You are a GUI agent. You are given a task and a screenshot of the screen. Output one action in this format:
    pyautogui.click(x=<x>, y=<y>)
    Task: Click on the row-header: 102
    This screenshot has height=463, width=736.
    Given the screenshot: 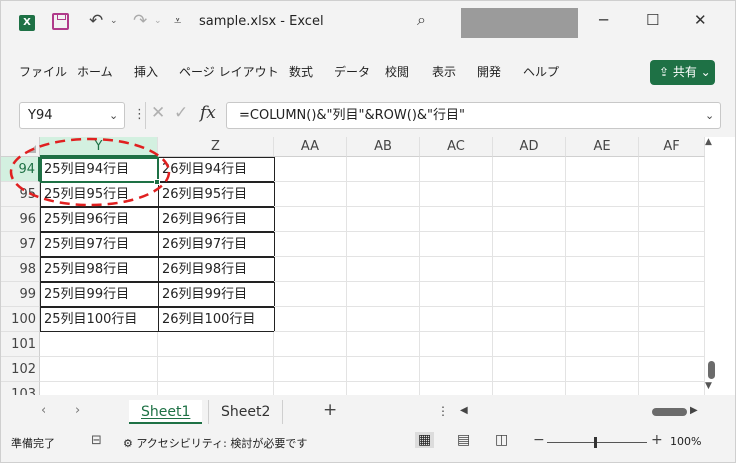 What is the action you would take?
    pyautogui.click(x=20, y=369)
    